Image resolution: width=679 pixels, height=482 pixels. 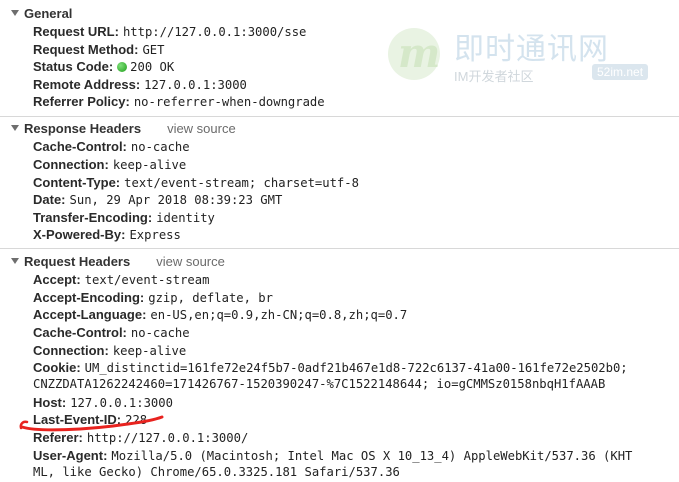 What do you see at coordinates (77, 261) in the screenshot?
I see `request-headers-title: Request Headers` at bounding box center [77, 261].